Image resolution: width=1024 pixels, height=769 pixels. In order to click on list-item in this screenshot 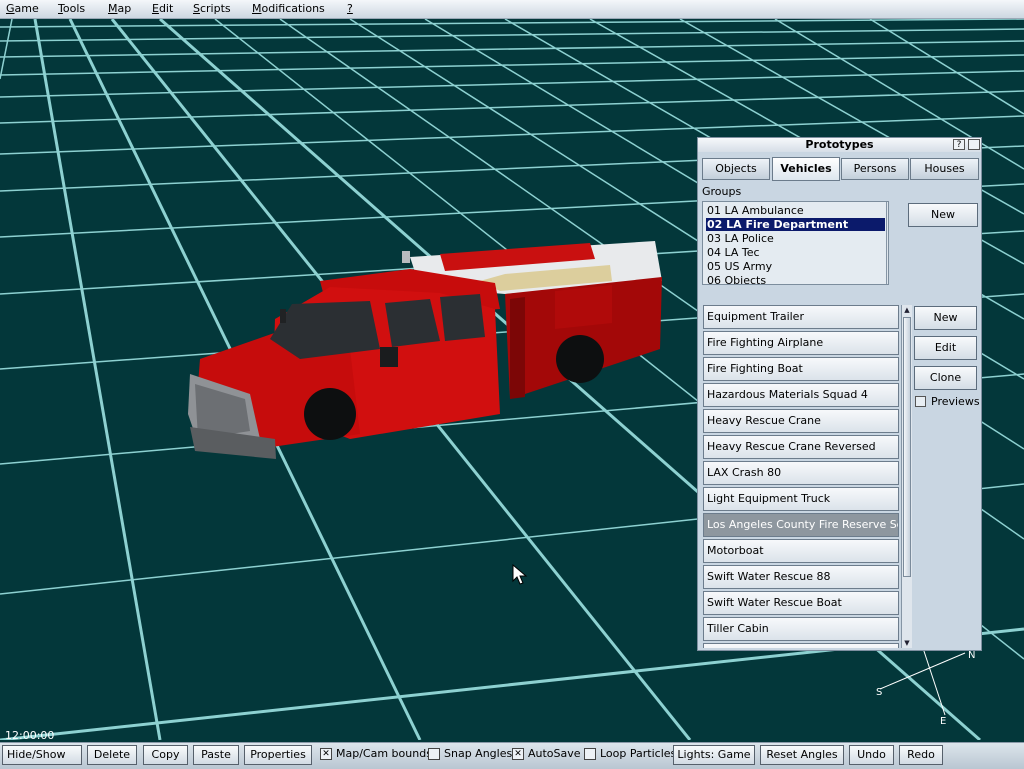, I will do `click(801, 645)`.